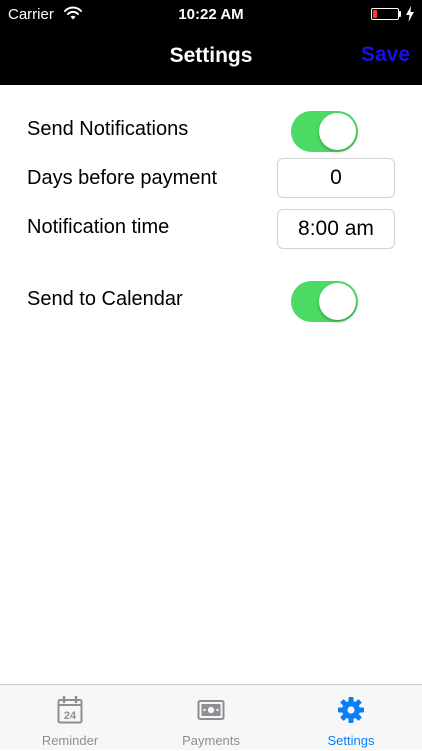  I want to click on tab-payments: Payments, so click(211, 718).